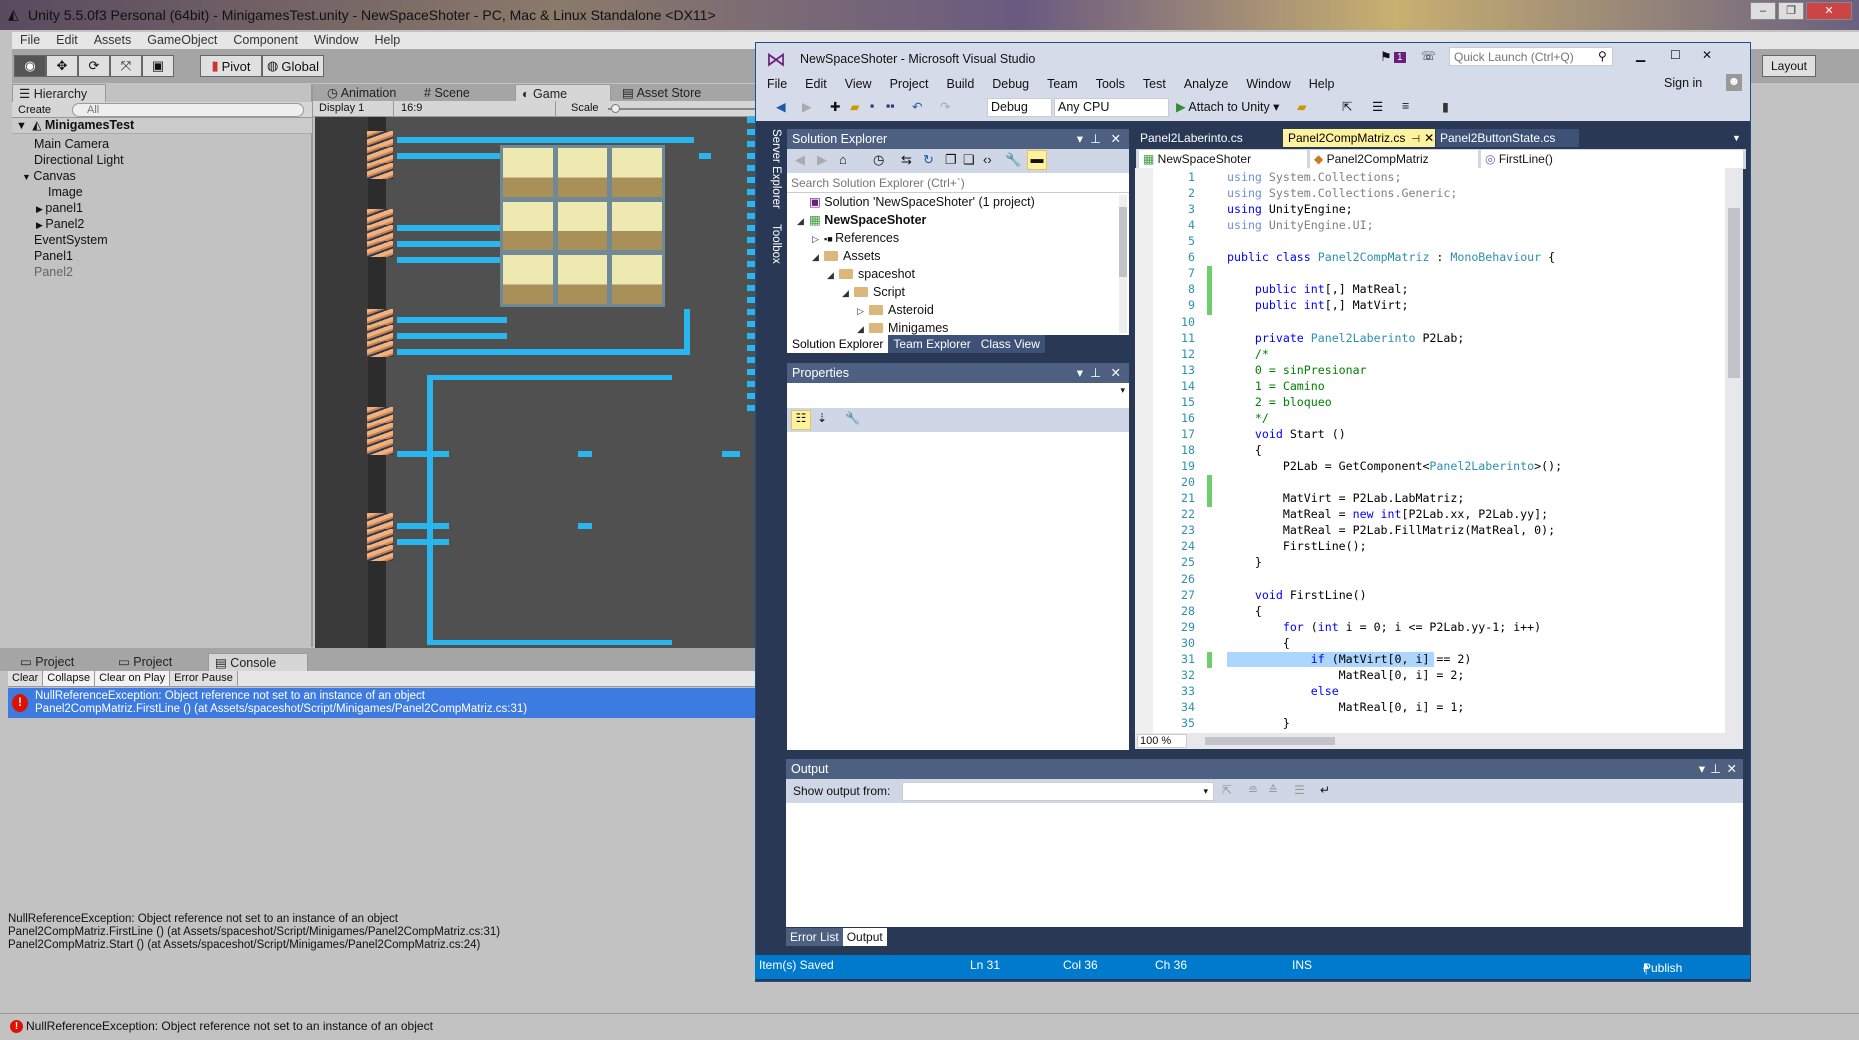 The width and height of the screenshot is (1859, 1040). Describe the element at coordinates (1507, 138) in the screenshot. I see `tab-panel2buttonstate: Panel2ButtonState.cs` at that location.